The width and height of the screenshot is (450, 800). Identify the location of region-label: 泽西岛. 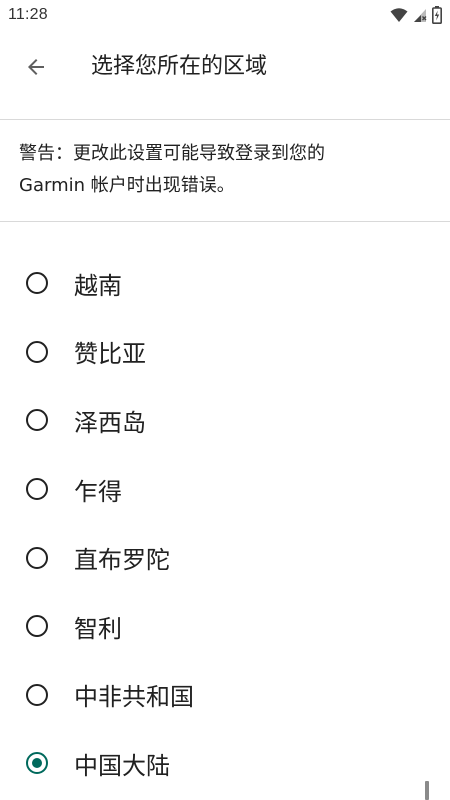
(110, 422).